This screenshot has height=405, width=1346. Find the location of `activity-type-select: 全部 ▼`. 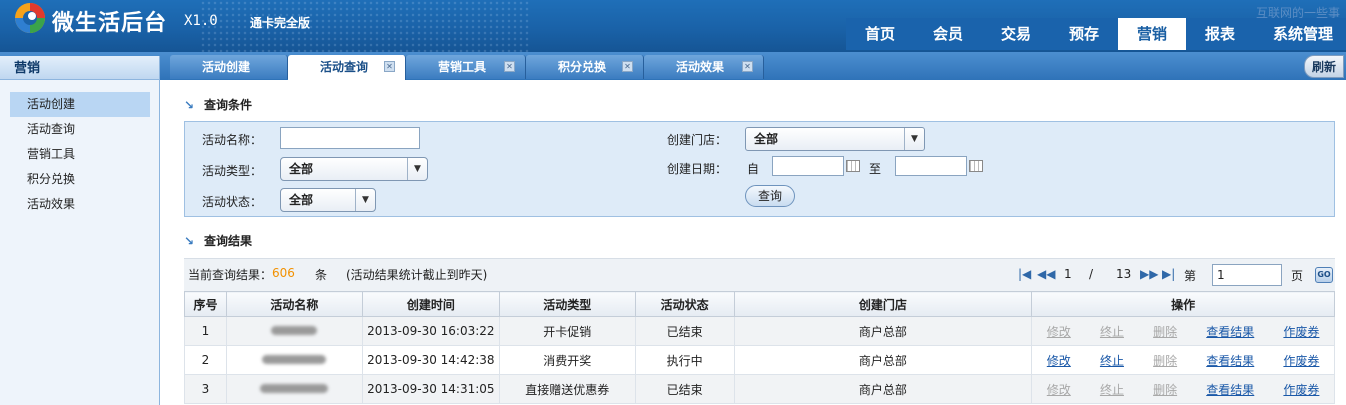

activity-type-select: 全部 ▼ is located at coordinates (354, 169).